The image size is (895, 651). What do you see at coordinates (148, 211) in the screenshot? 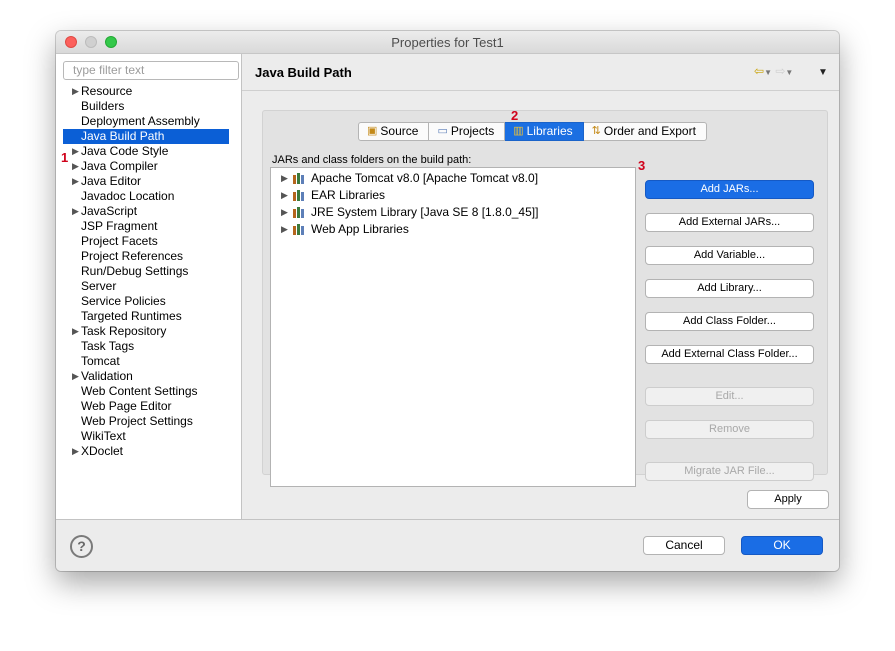
I see `sidebar-item: ▶ JavaScript` at bounding box center [148, 211].